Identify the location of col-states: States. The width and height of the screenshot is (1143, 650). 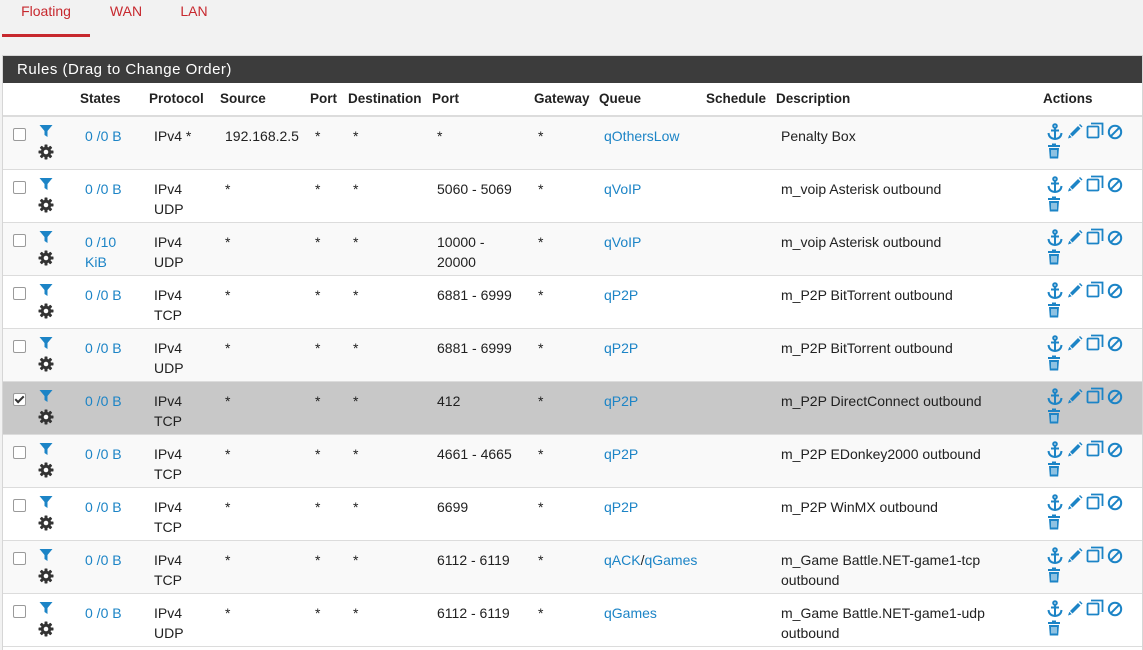
(100, 98).